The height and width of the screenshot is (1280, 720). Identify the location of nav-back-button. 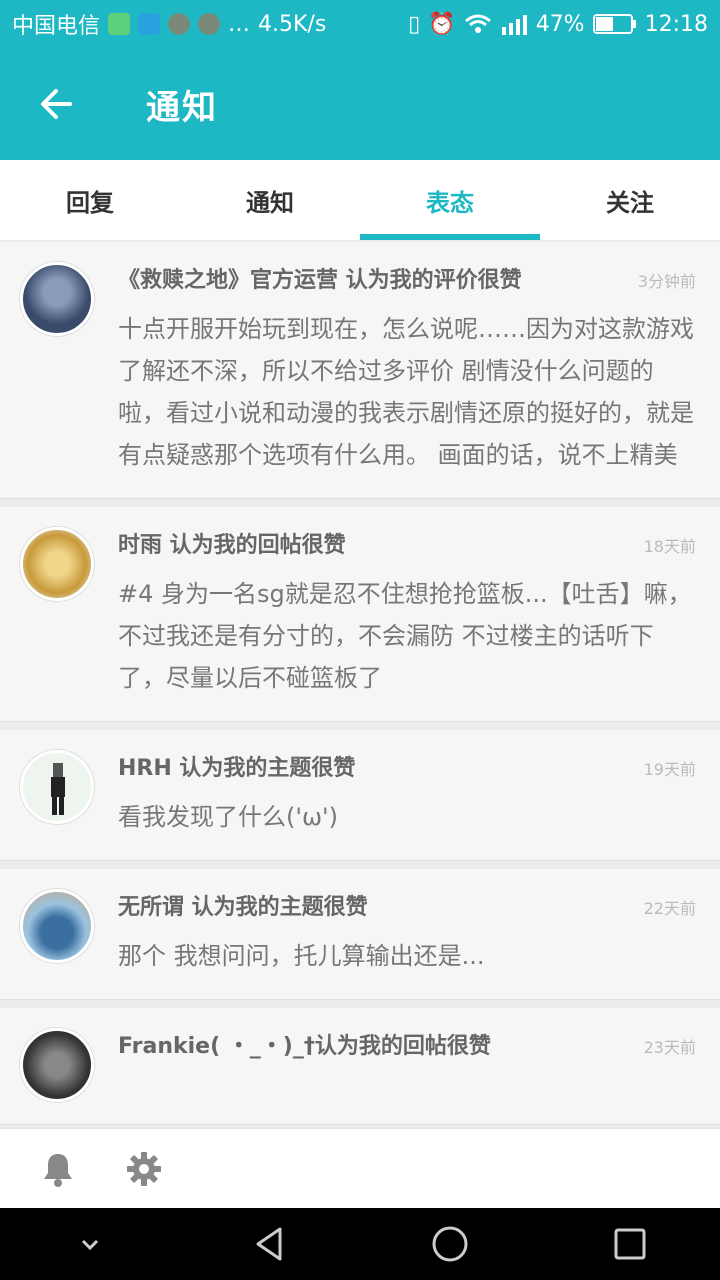
(270, 1244).